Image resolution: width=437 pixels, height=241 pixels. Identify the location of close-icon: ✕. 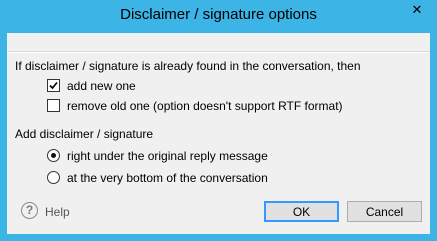
(417, 9).